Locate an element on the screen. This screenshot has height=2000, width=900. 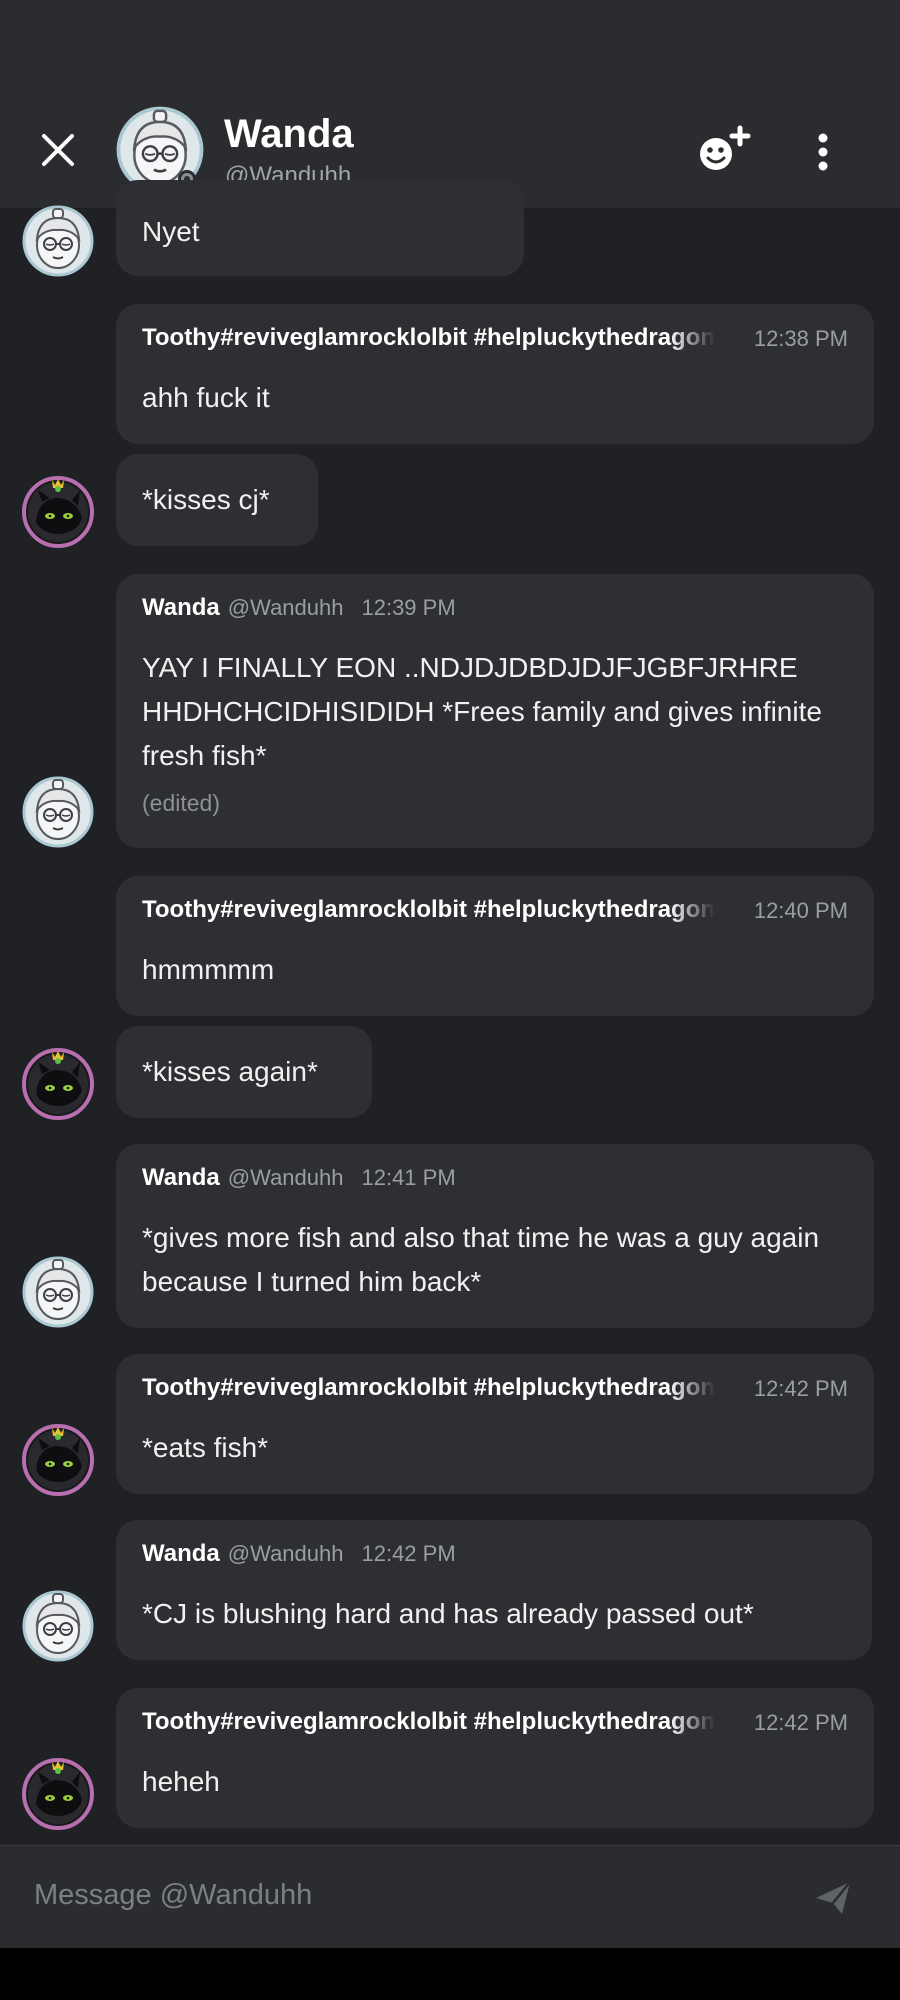
chat-recipient-name: Wanda is located at coordinates (289, 134).